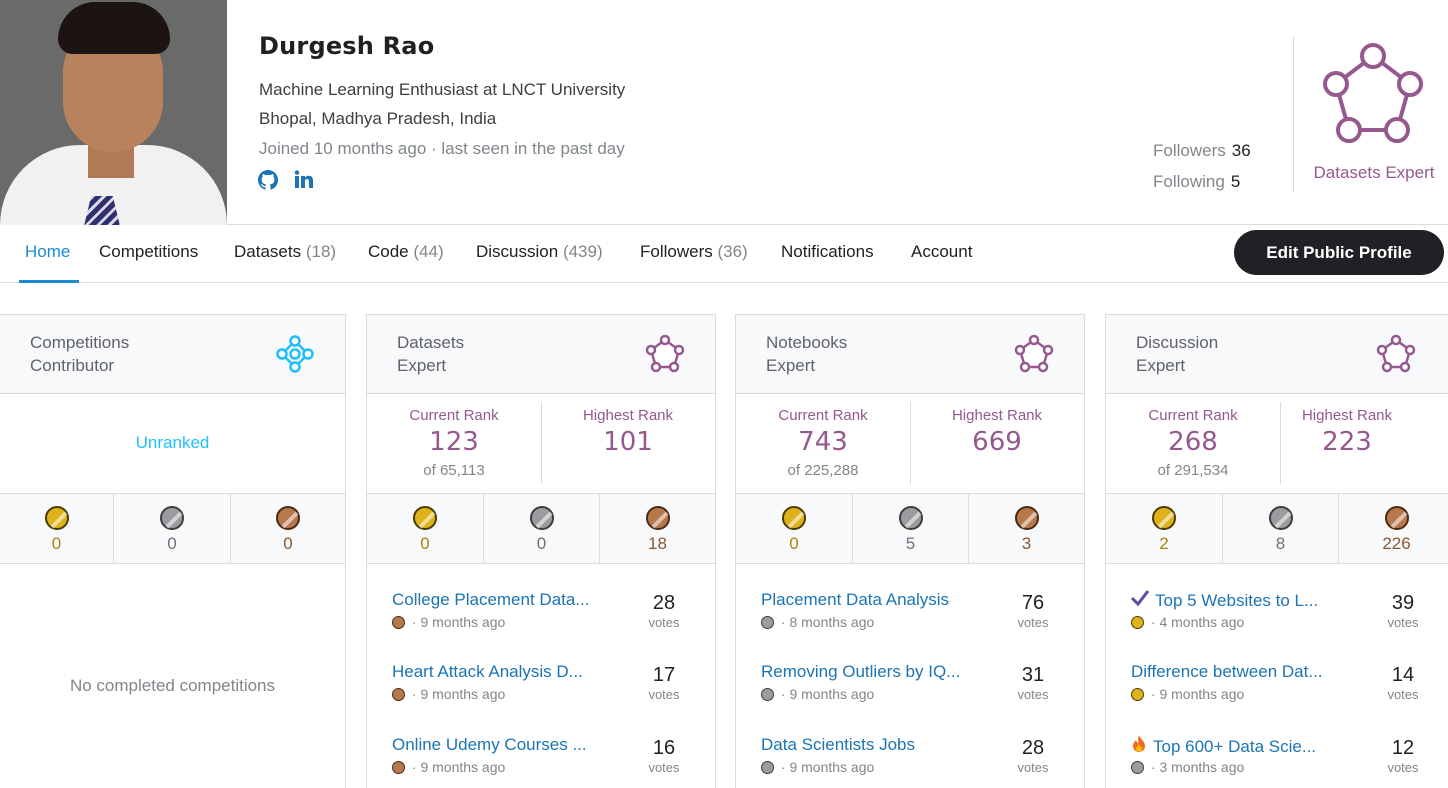 The image size is (1448, 788). I want to click on following-stat: Following 5, so click(1196, 182).